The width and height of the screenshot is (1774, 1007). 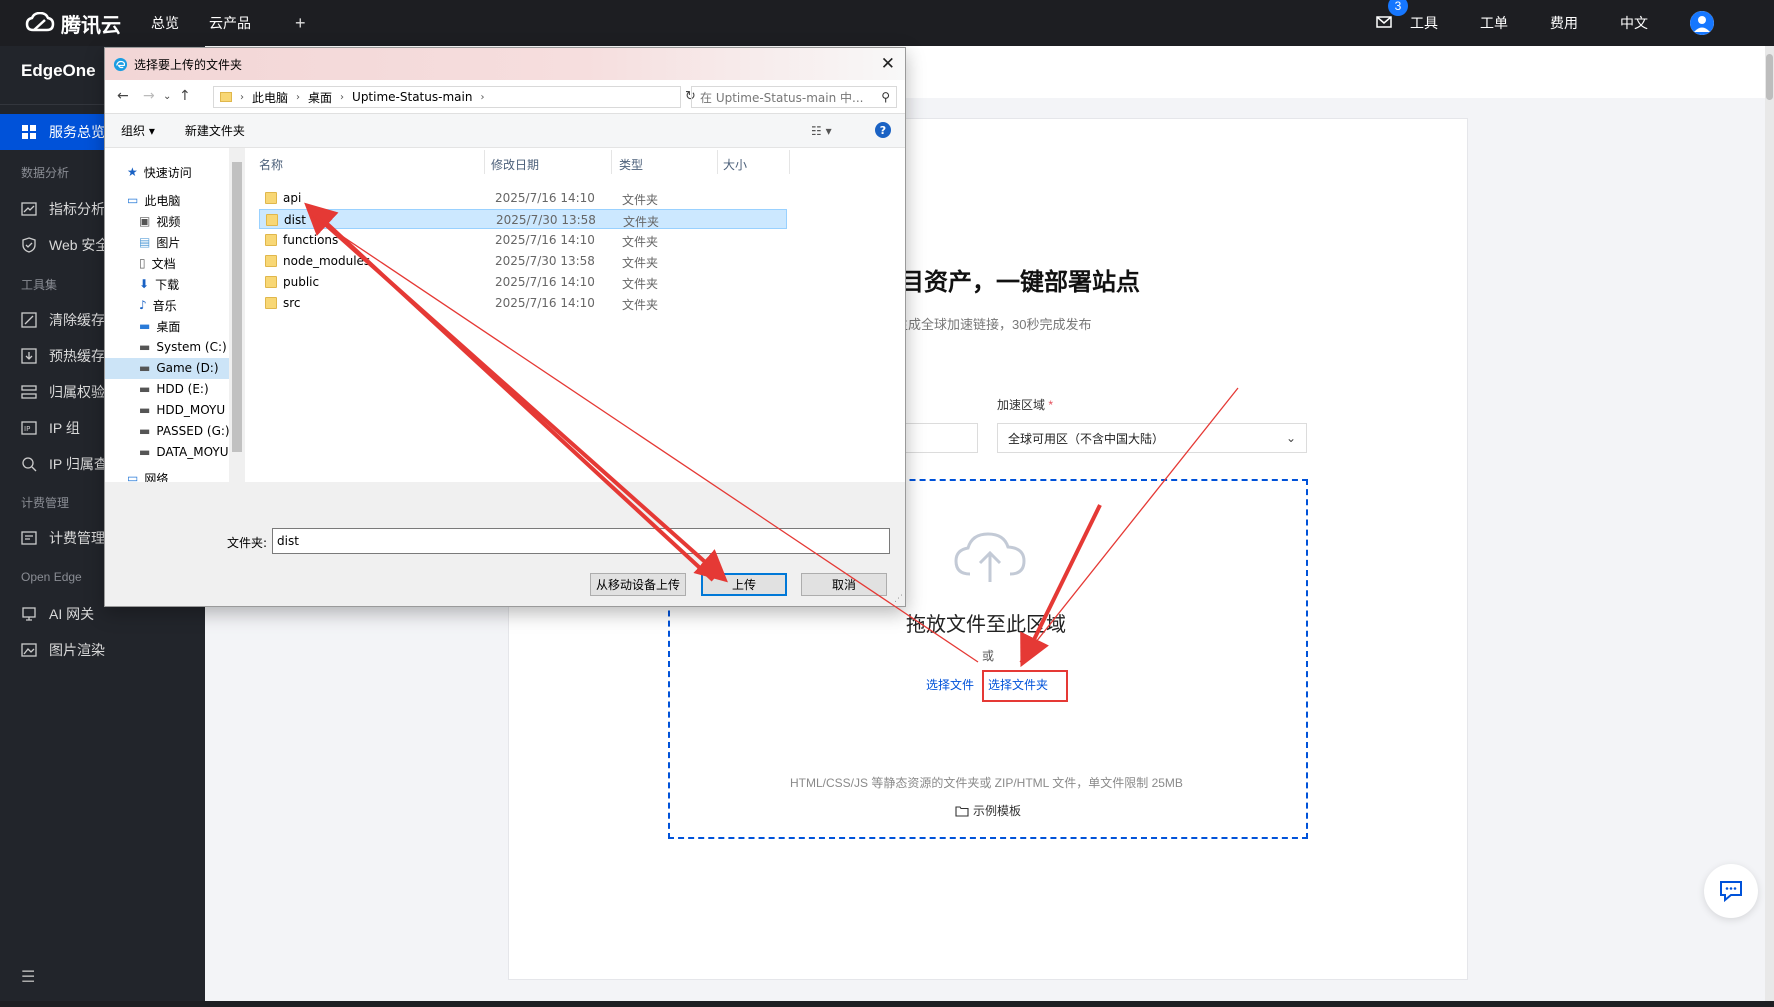 What do you see at coordinates (898, 599) in the screenshot?
I see `resize-grip-icon: ⋰` at bounding box center [898, 599].